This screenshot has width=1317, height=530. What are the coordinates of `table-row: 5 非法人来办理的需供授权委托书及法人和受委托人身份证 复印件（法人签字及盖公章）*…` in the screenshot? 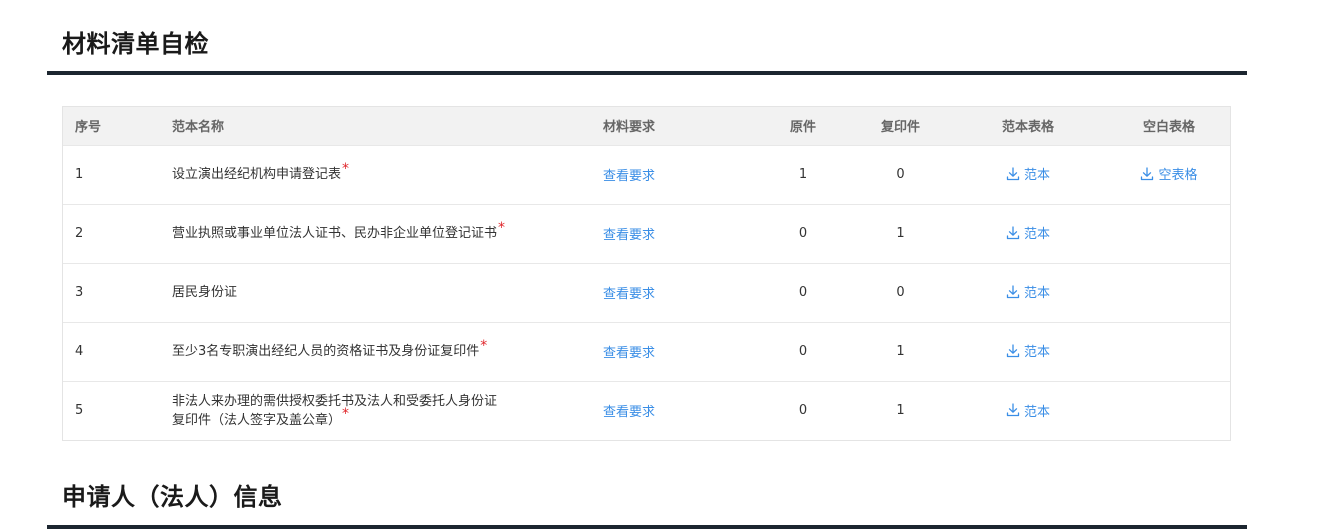 It's located at (646, 410).